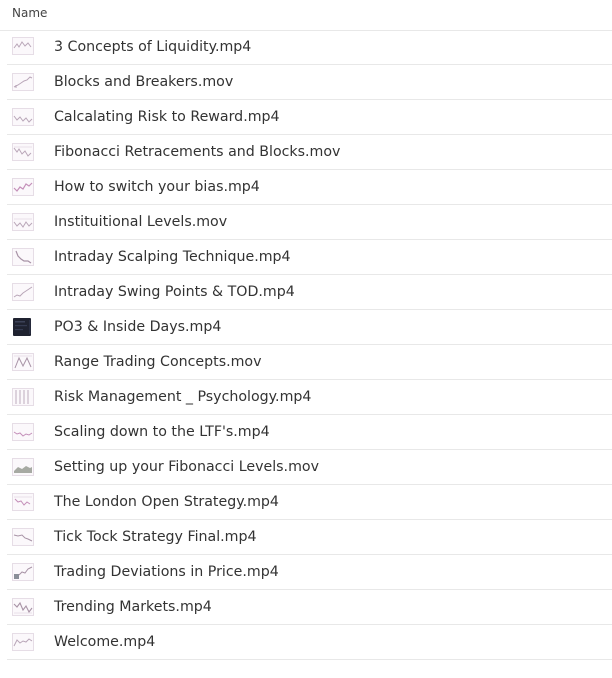  Describe the element at coordinates (138, 327) in the screenshot. I see `file-name: PO3 & Inside Days.mp4` at that location.